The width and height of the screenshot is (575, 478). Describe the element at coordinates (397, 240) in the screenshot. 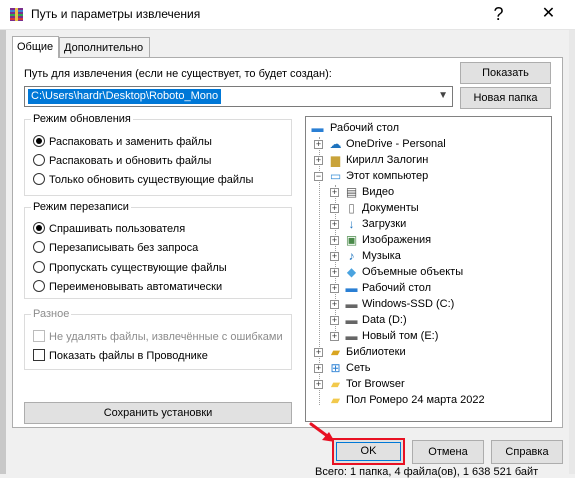

I see `tree-node-label: Изображения` at that location.